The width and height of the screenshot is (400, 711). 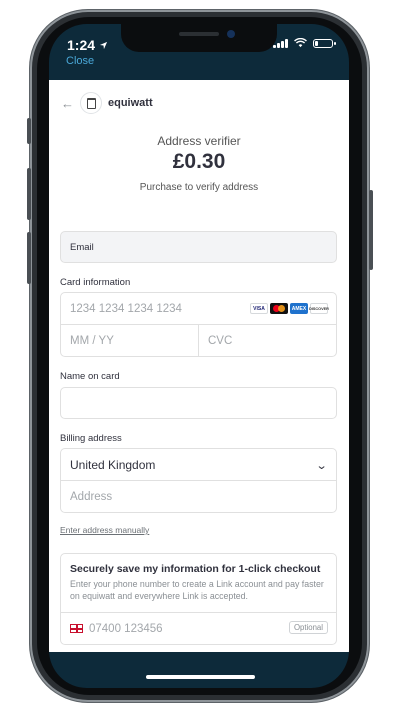 What do you see at coordinates (321, 466) in the screenshot?
I see `chevron-down-icon: ⌄` at bounding box center [321, 466].